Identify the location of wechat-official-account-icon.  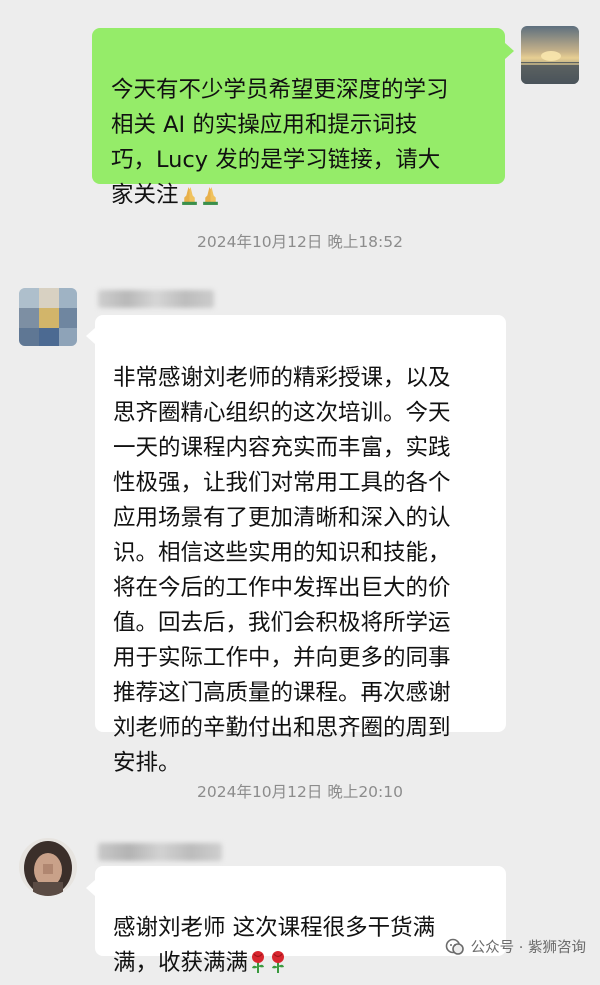
(454, 946).